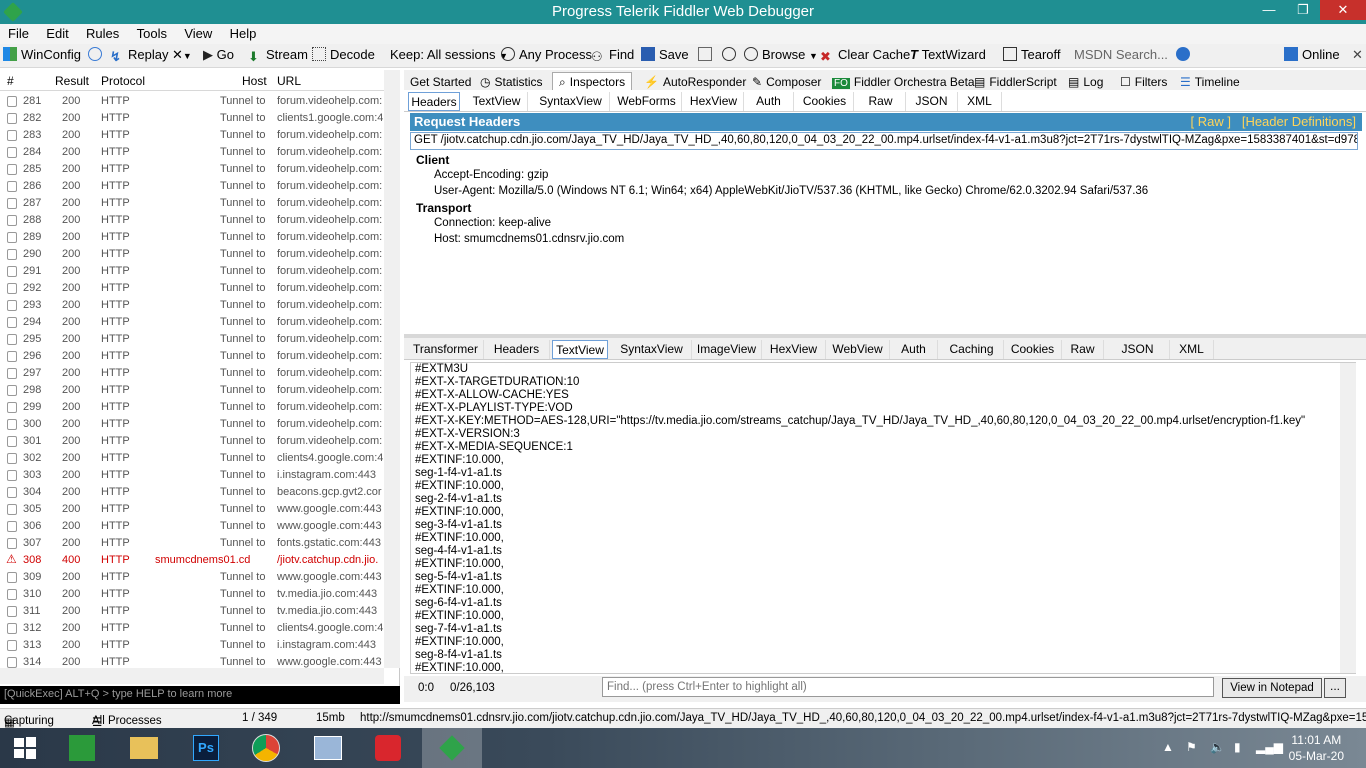  Describe the element at coordinates (243, 32) in the screenshot. I see `menu-help: Help` at that location.